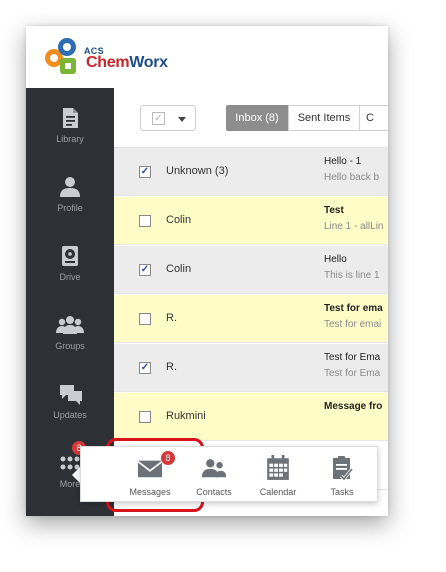  What do you see at coordinates (168, 458) in the screenshot?
I see `messages-badge: 8` at bounding box center [168, 458].